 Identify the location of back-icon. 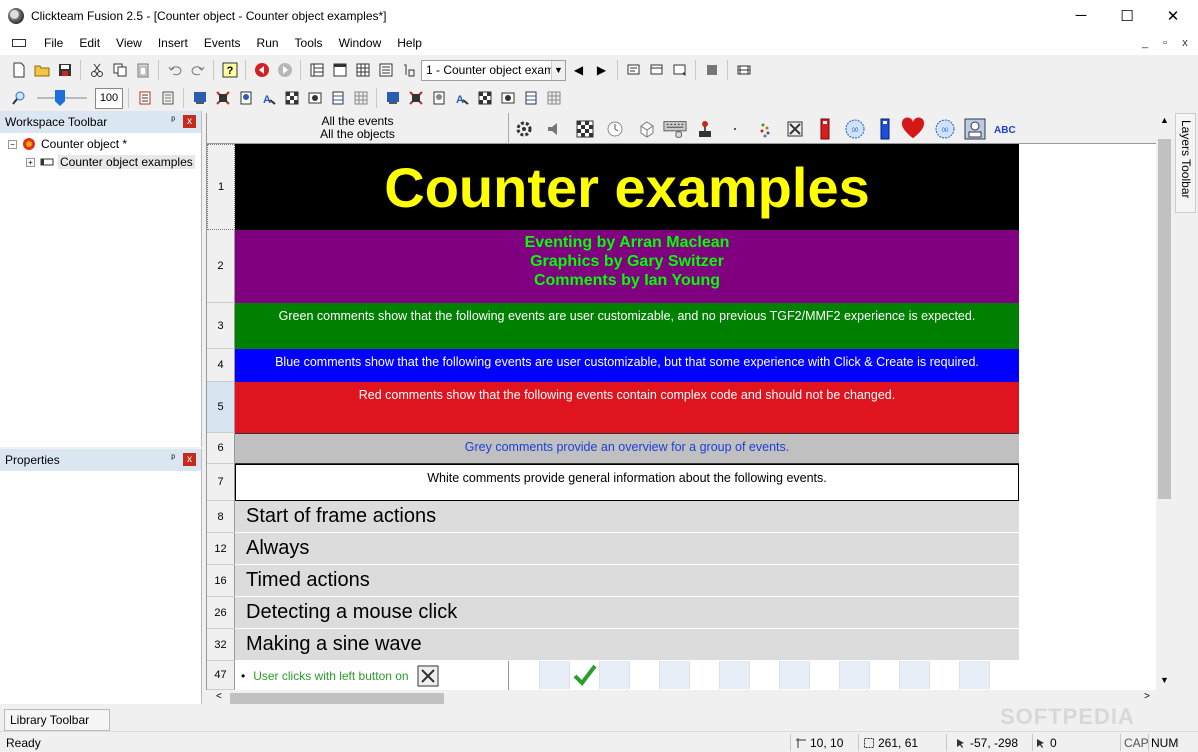
(261, 70).